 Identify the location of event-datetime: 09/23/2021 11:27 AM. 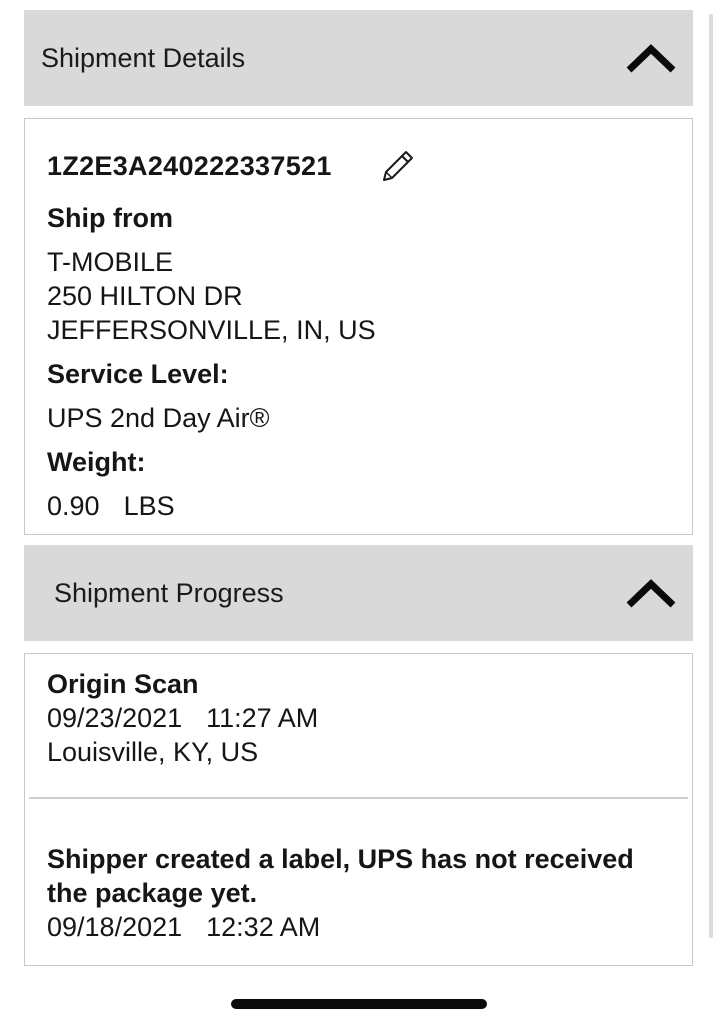
(182, 718).